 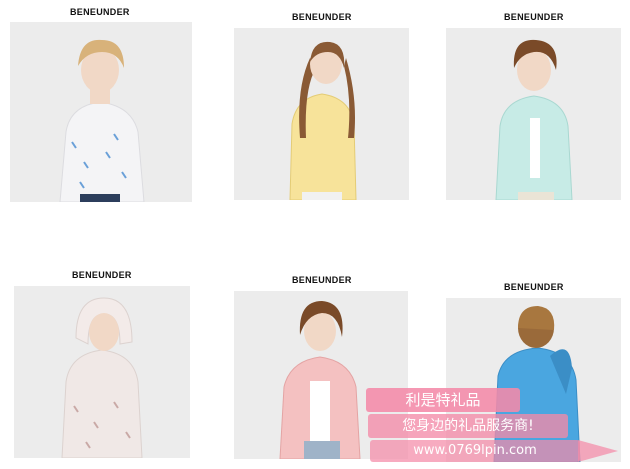 I want to click on watermark-line-1: 利是特礼品, so click(x=443, y=400).